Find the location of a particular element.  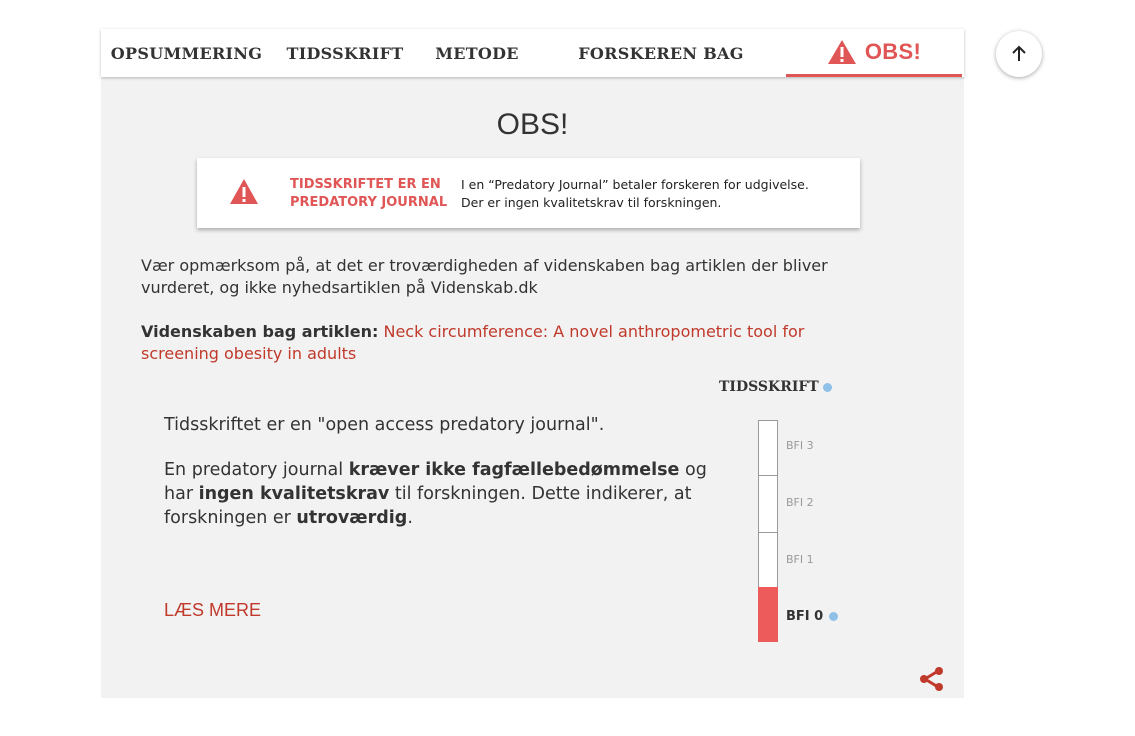

meter-segment-bfi2 is located at coordinates (768, 504).